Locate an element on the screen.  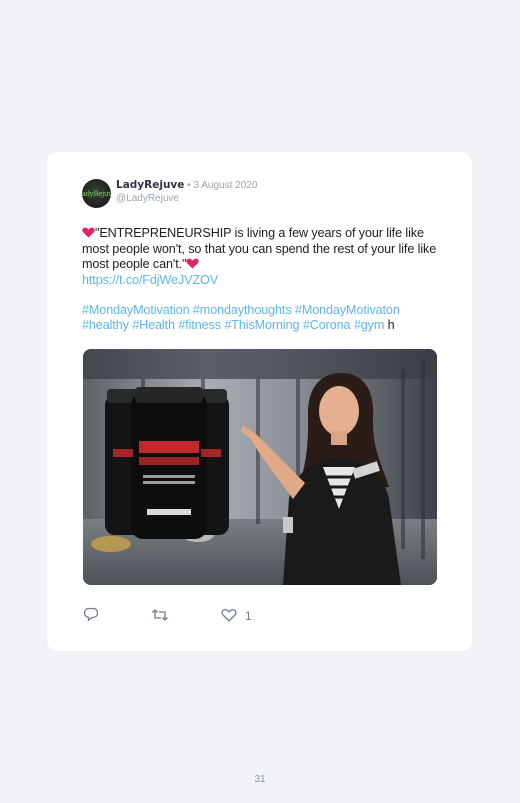
author-info: LadyRejuve • 3 August 2020 @LadyRejuve is located at coordinates (186, 192).